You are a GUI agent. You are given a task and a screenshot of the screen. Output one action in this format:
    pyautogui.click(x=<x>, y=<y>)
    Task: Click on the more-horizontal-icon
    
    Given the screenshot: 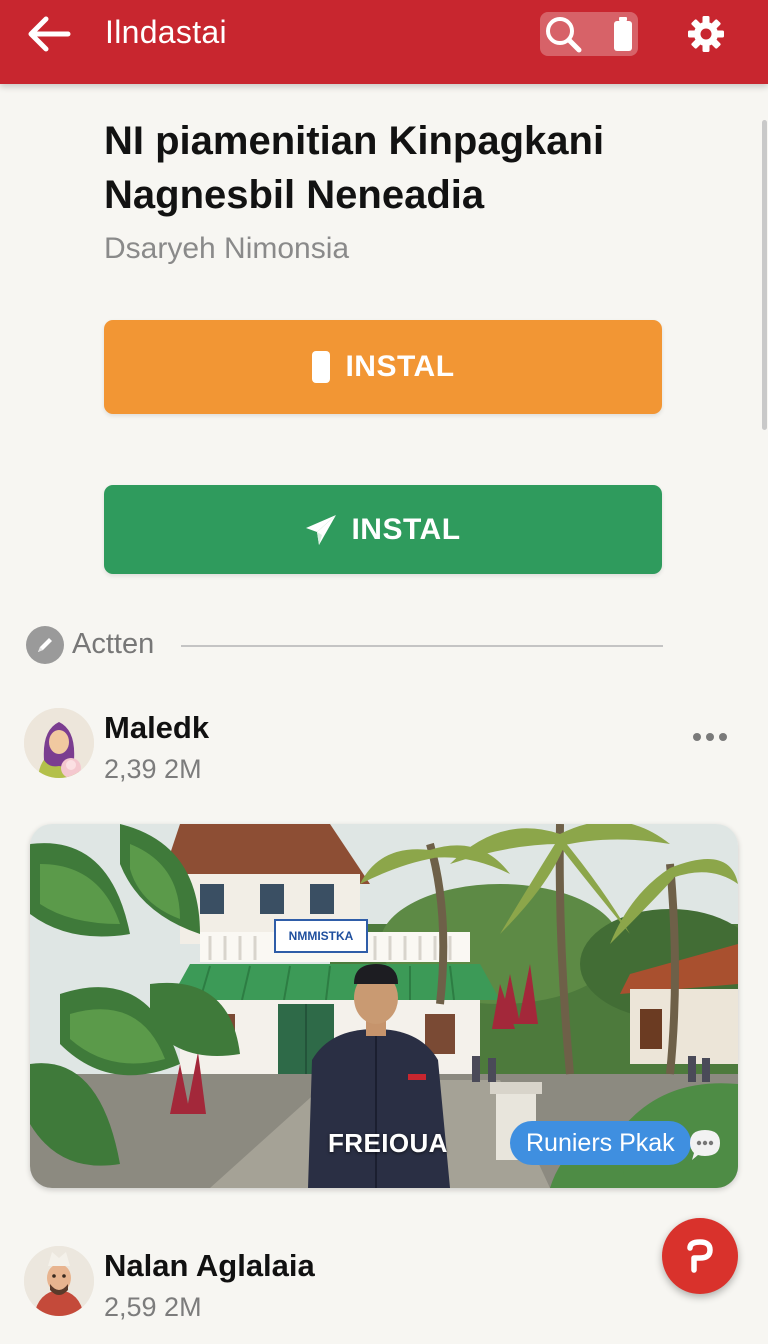 What is the action you would take?
    pyautogui.click(x=710, y=737)
    